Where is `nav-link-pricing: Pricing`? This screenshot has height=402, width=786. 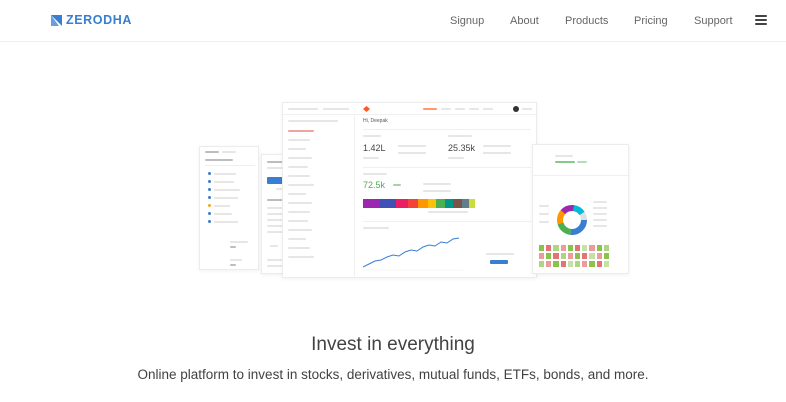
nav-link-pricing: Pricing is located at coordinates (651, 21).